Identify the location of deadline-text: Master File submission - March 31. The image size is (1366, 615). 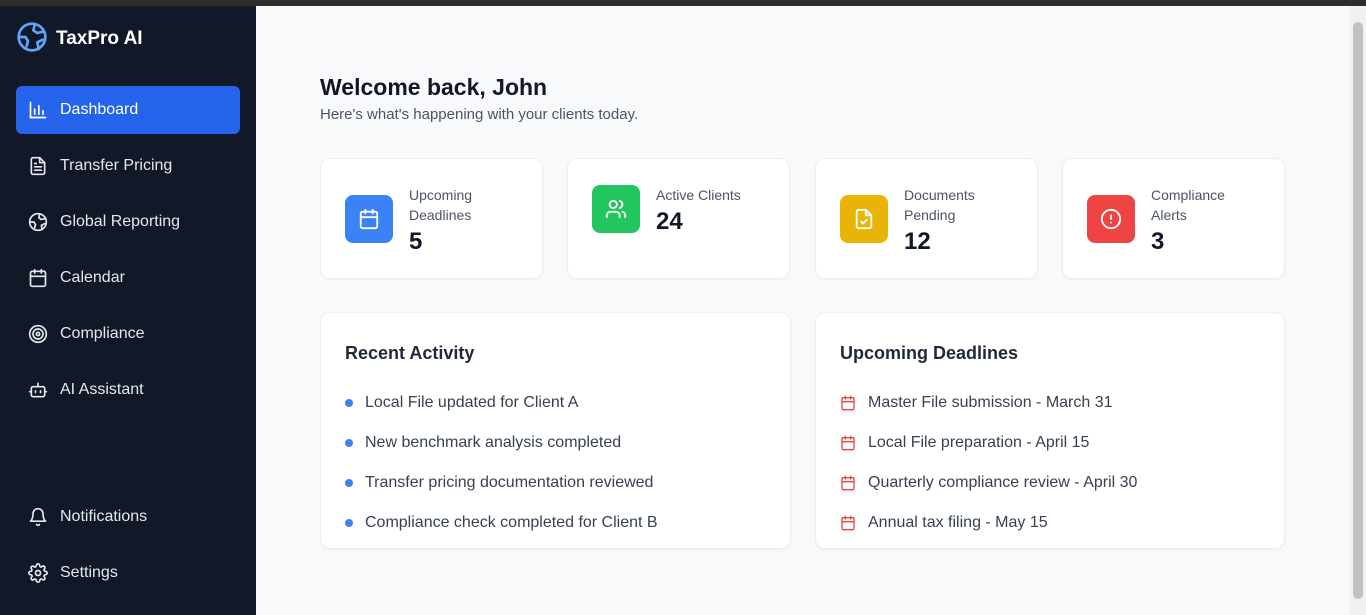
(990, 402).